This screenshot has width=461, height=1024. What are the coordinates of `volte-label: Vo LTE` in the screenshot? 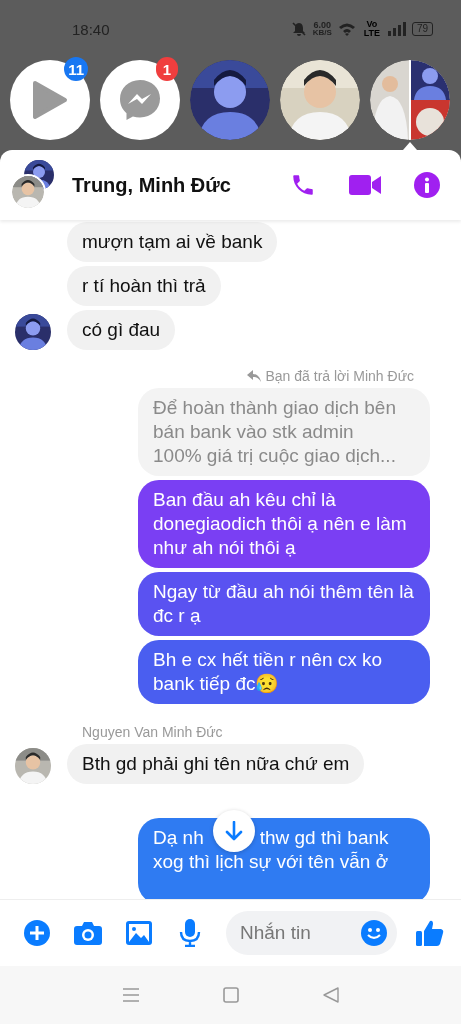 It's located at (372, 29).